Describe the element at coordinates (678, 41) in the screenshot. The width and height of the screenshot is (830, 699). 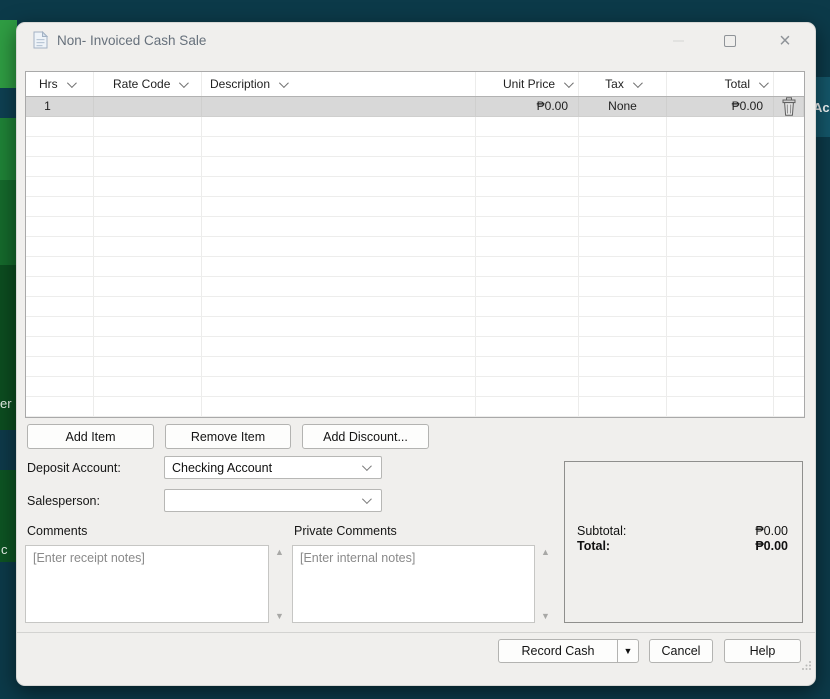
I see `minimize-button` at that location.